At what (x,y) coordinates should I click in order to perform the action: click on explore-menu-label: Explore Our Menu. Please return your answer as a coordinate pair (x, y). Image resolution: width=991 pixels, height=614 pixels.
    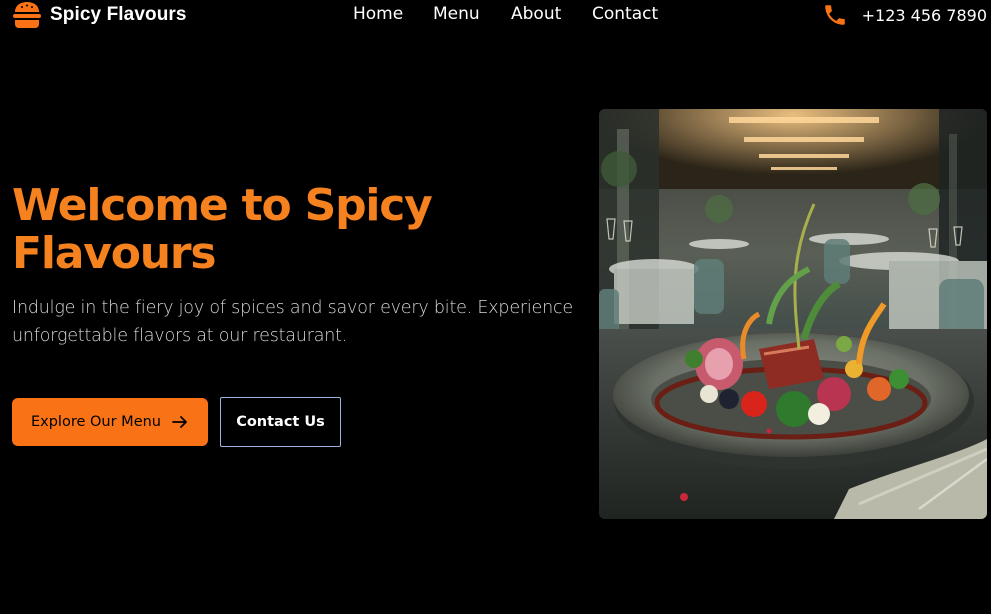
    Looking at the image, I should click on (95, 422).